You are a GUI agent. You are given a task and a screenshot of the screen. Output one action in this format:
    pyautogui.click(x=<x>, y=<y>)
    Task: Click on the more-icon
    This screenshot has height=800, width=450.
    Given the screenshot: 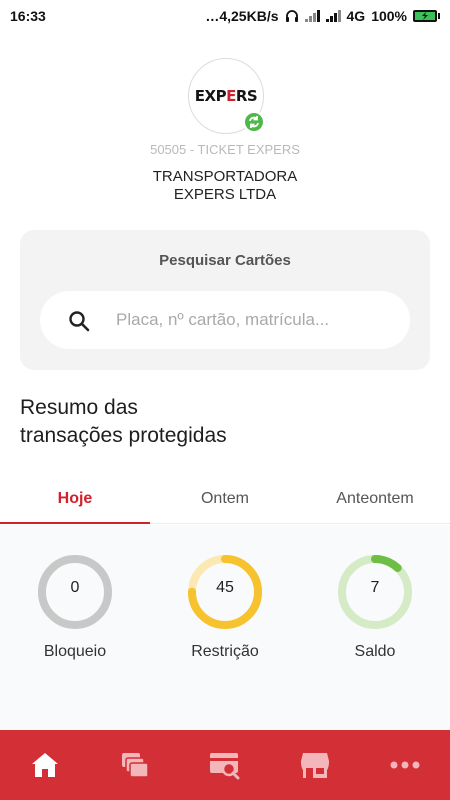 What is the action you would take?
    pyautogui.click(x=405, y=765)
    